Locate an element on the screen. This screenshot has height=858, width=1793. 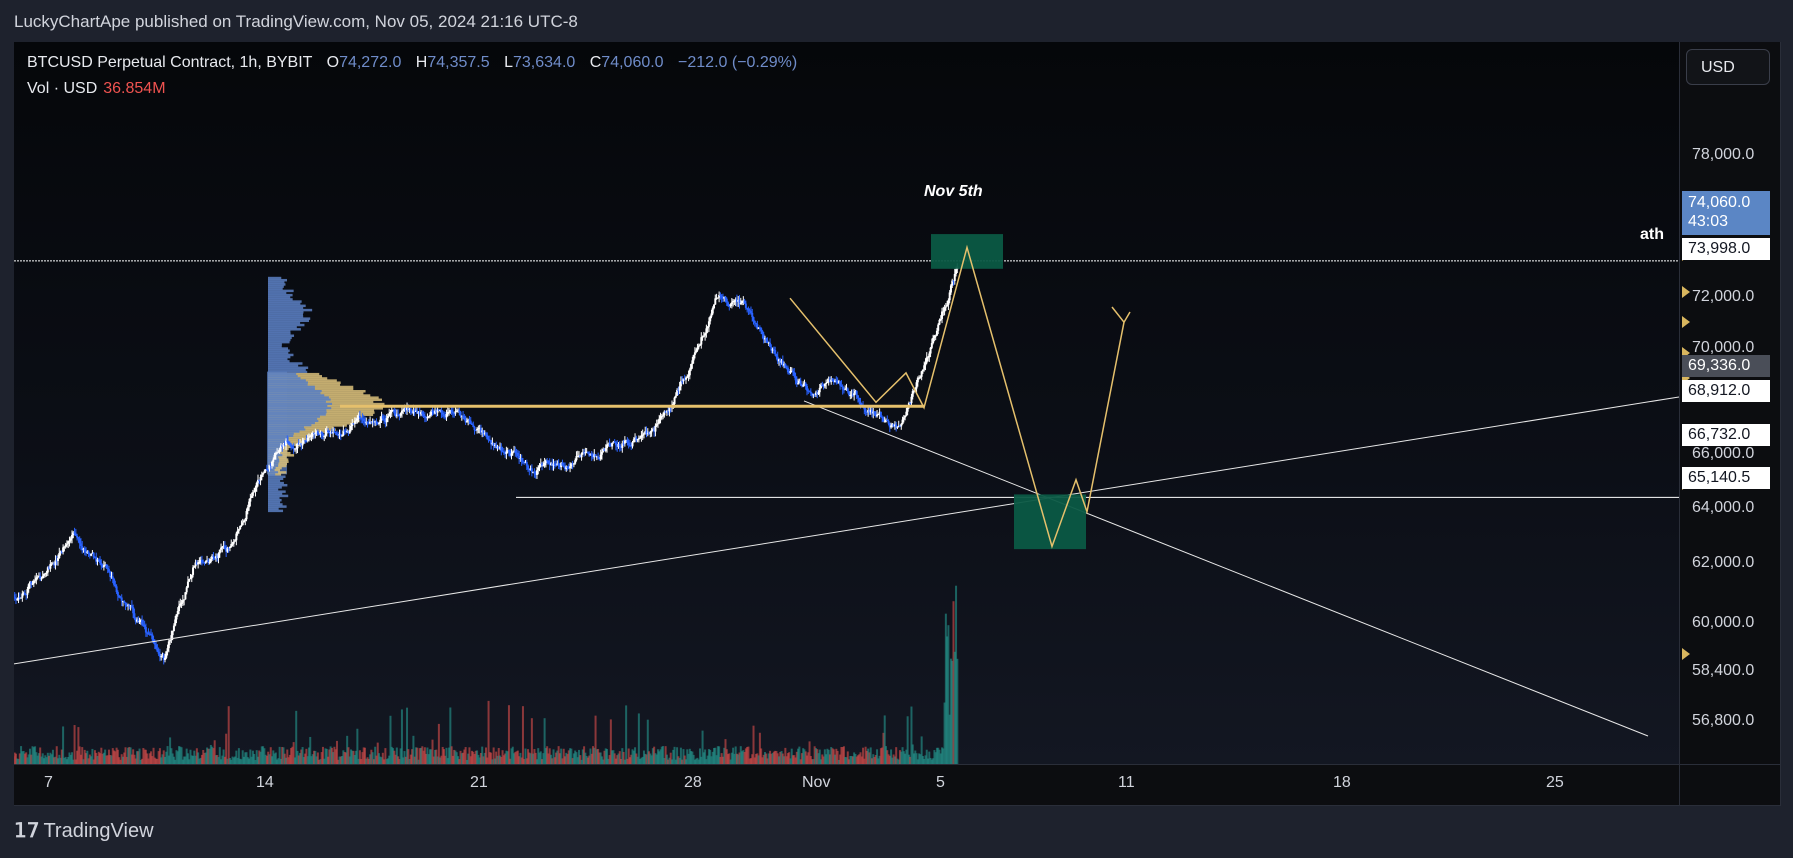
ath-annotation: ath is located at coordinates (1652, 235).